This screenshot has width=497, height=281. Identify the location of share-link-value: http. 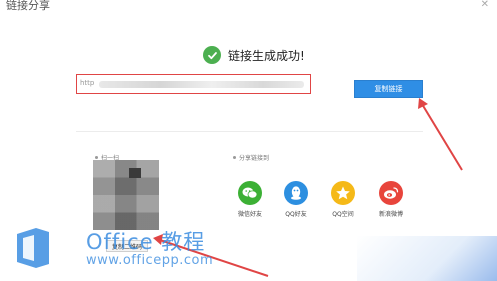
(87, 83).